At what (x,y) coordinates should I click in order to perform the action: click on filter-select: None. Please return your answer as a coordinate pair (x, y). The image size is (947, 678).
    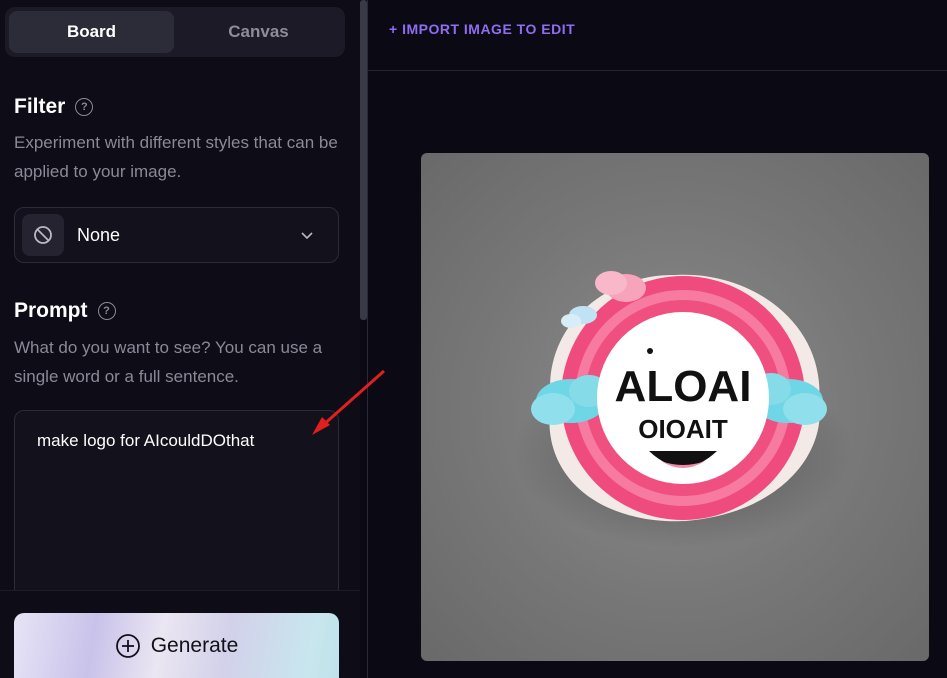
    Looking at the image, I should click on (176, 235).